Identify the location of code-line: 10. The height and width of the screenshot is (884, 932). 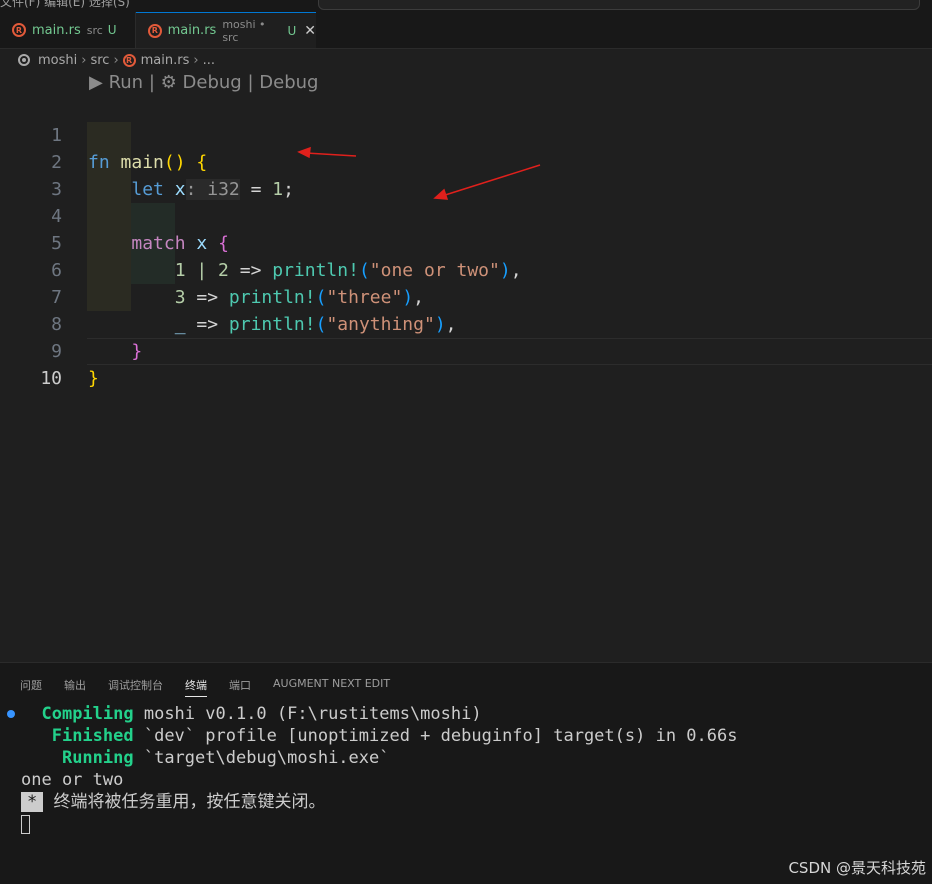
(466, 363).